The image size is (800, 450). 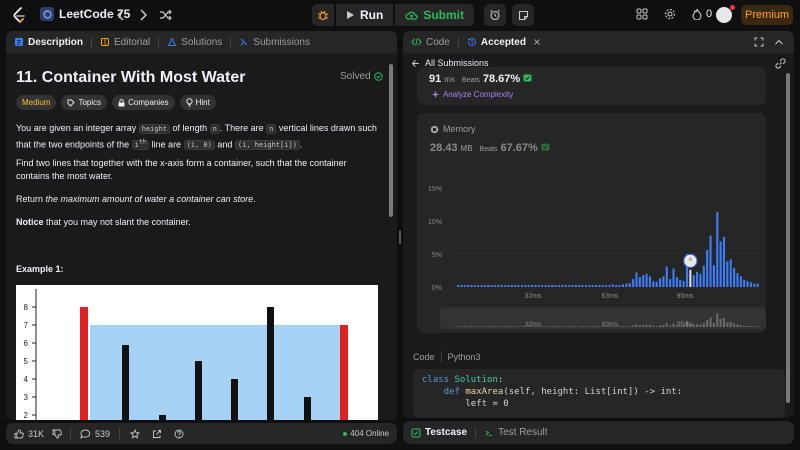 I want to click on tab-code: Code, so click(x=430, y=42).